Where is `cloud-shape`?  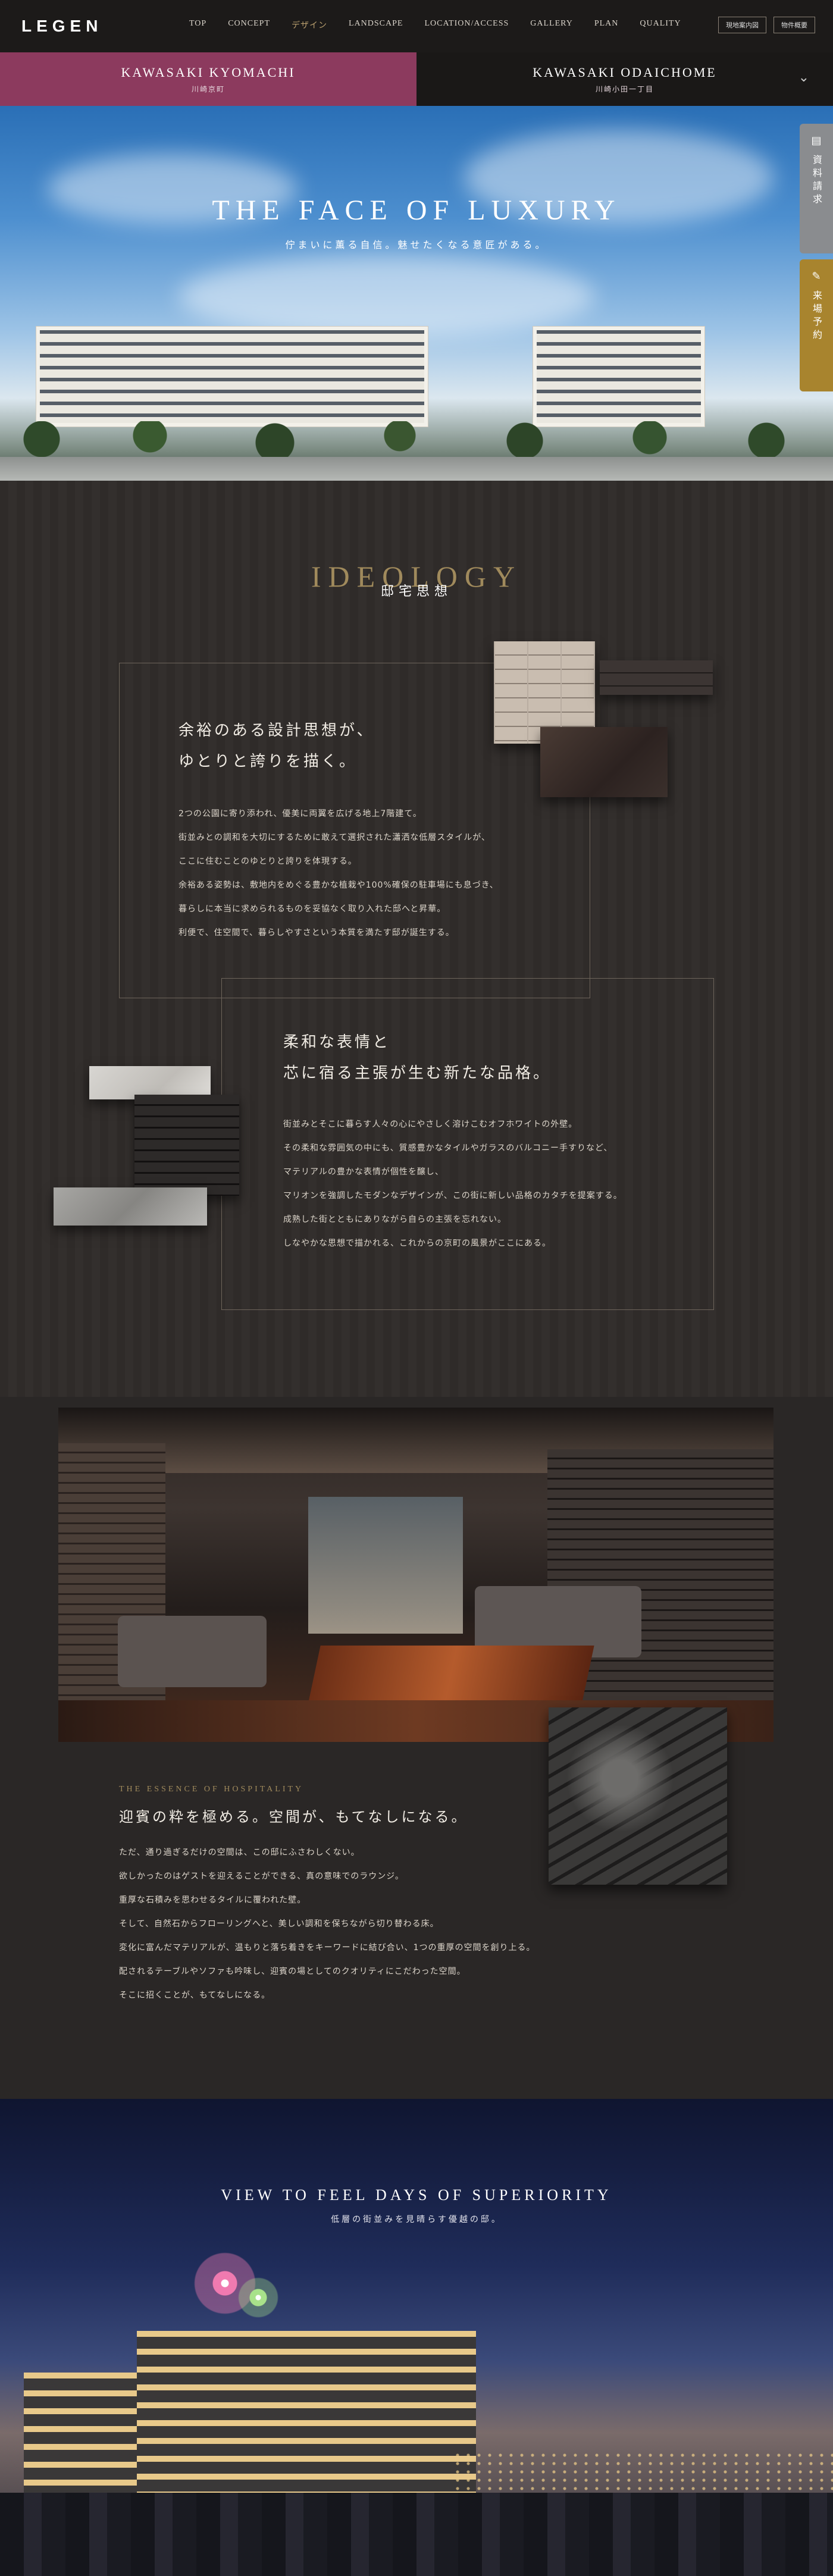
cloud-shape is located at coordinates (386, 297).